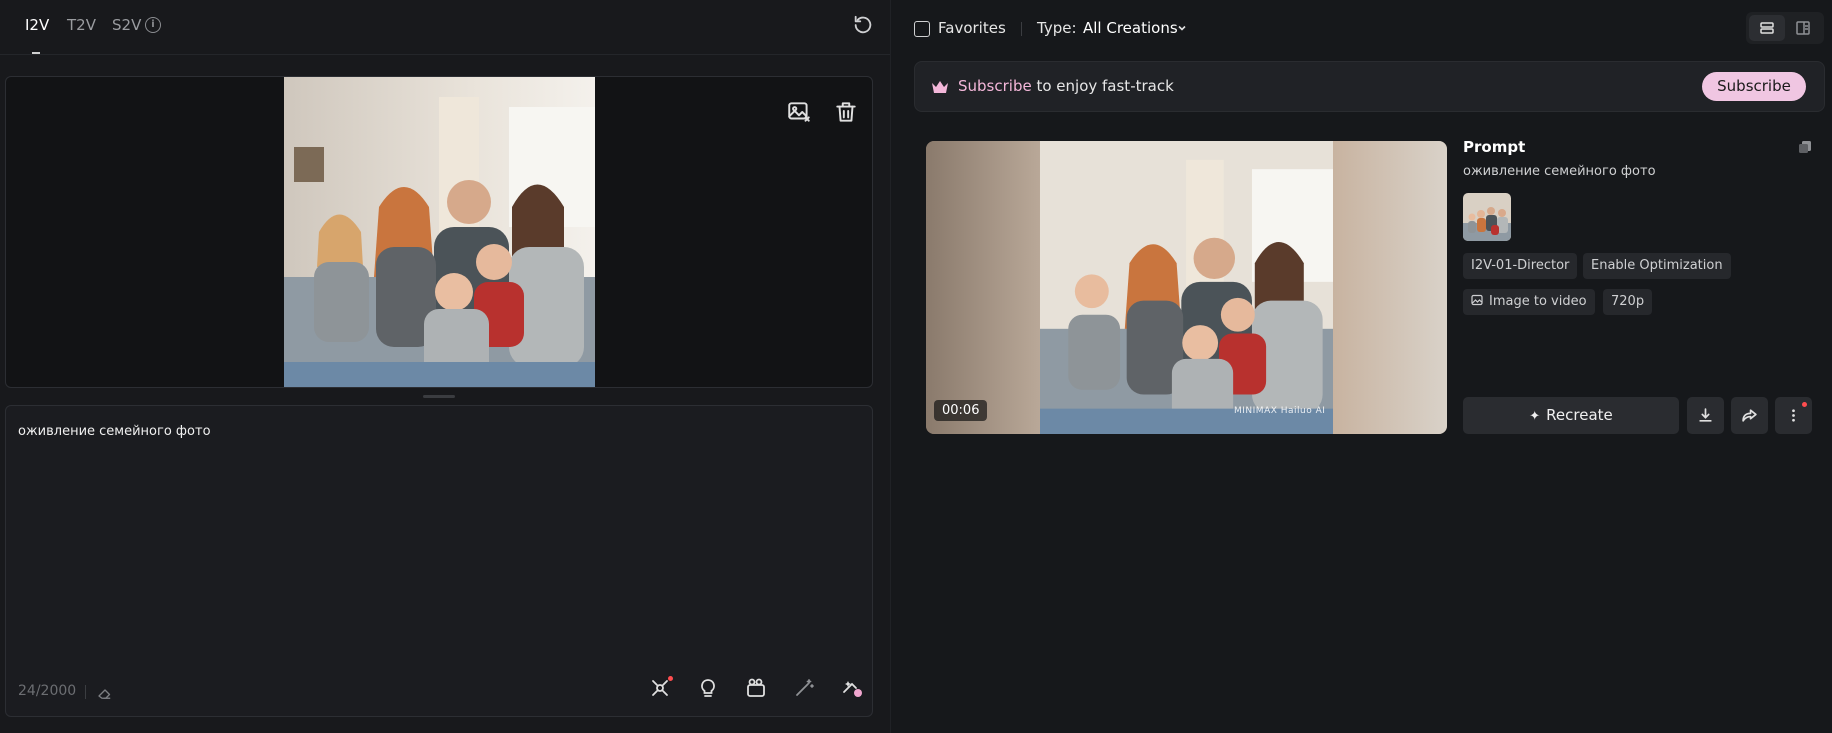  What do you see at coordinates (799, 112) in the screenshot?
I see `replace-image-icon` at bounding box center [799, 112].